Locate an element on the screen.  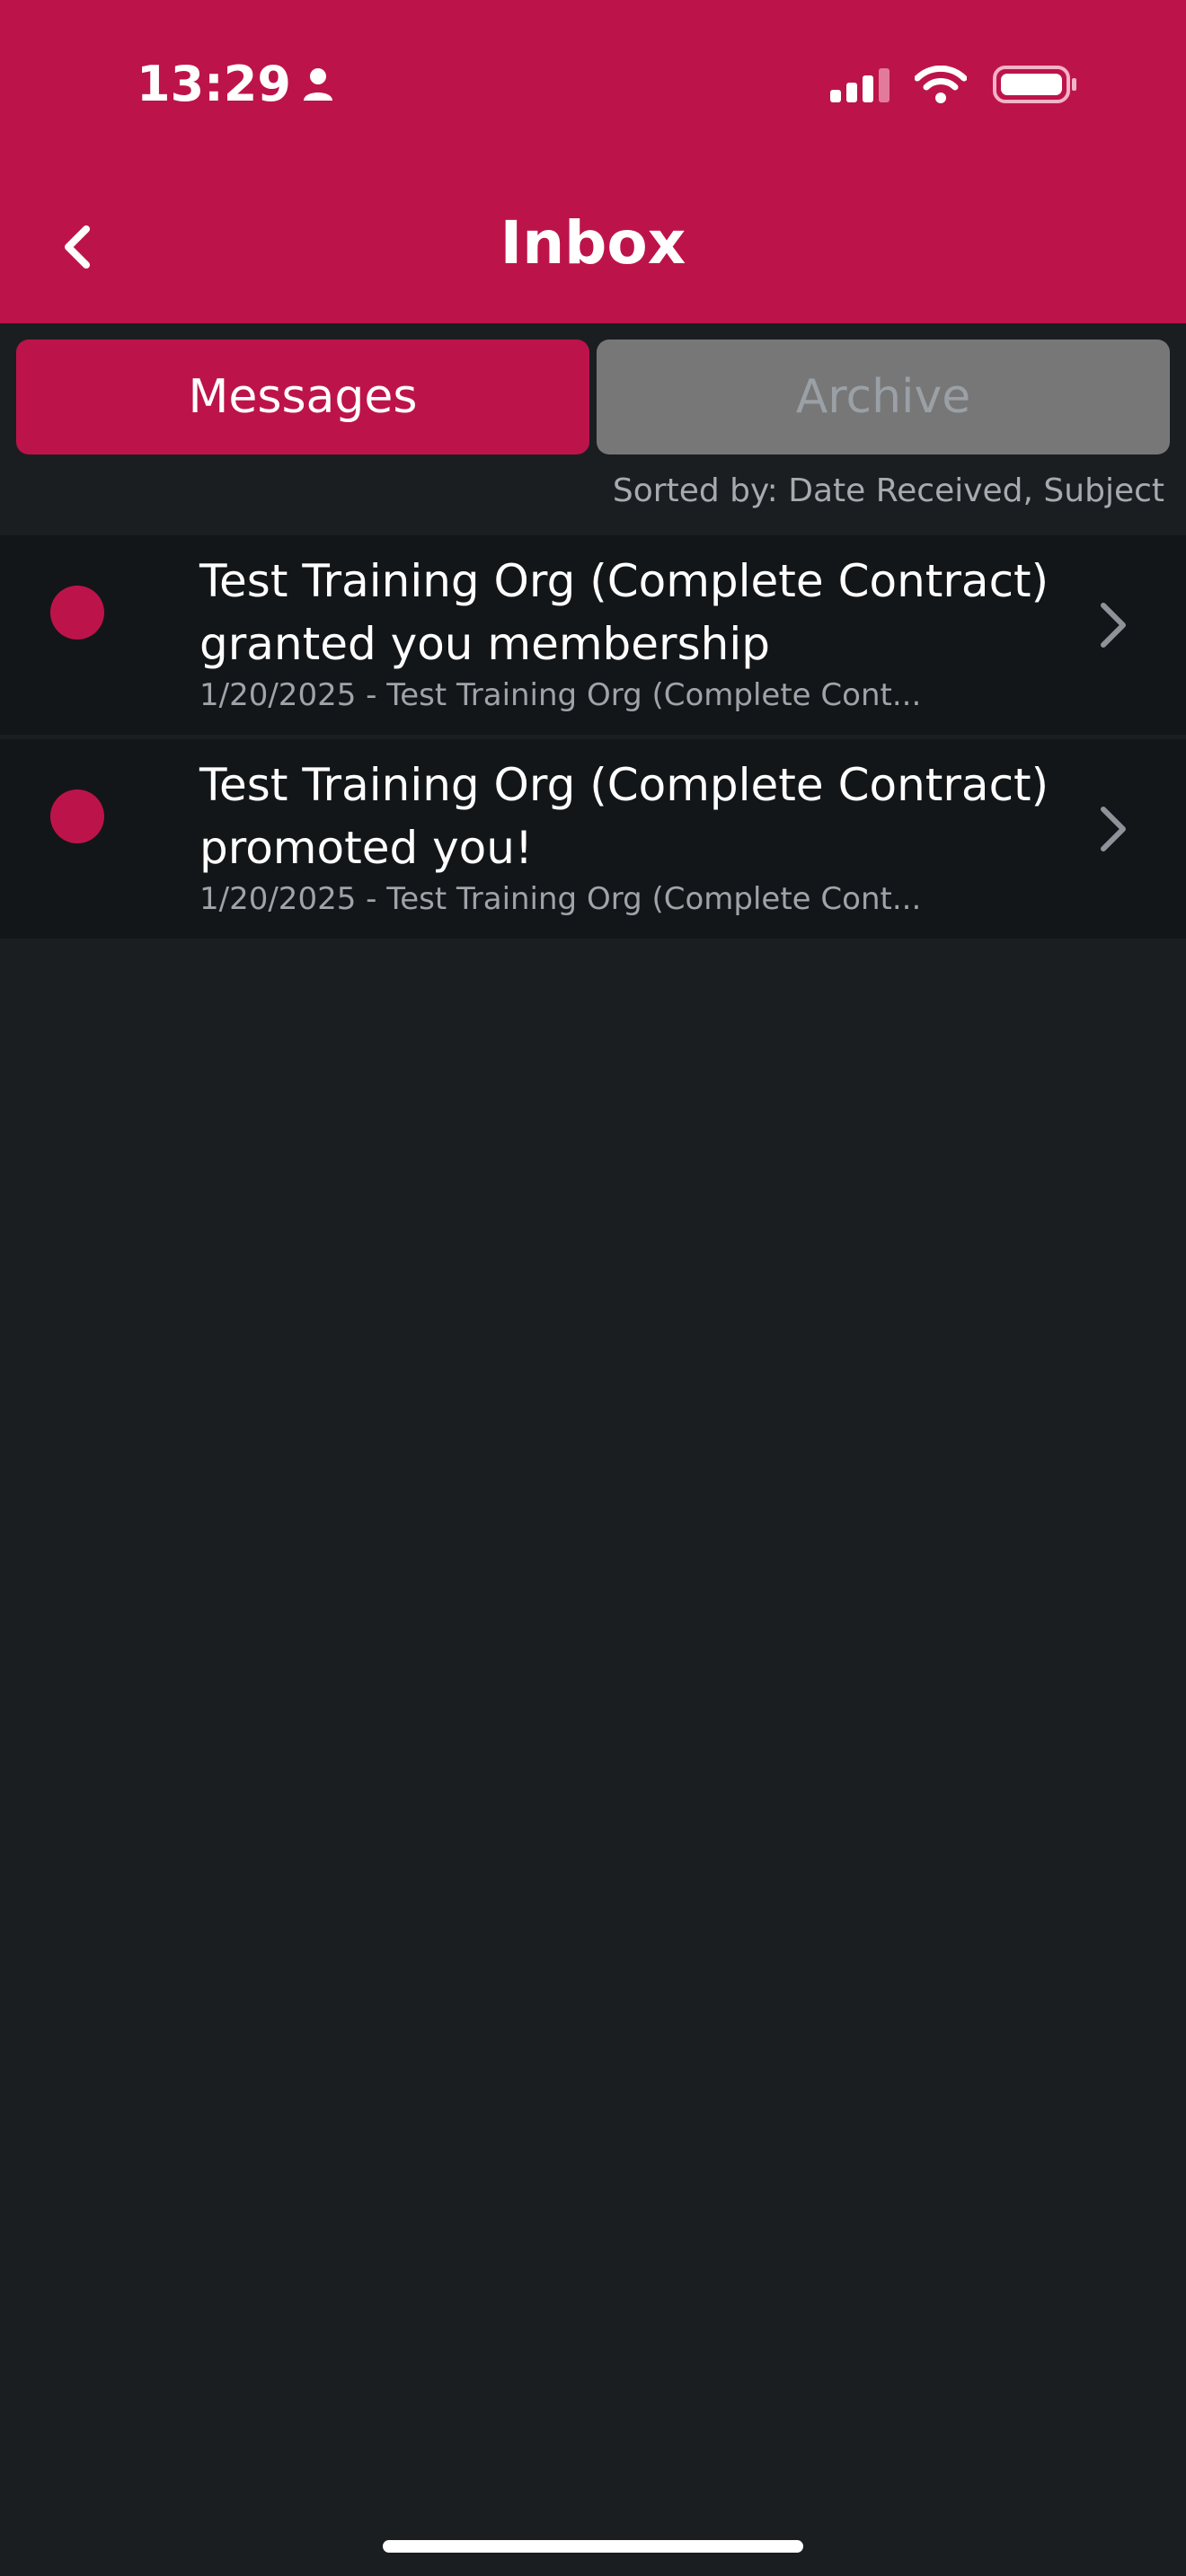
app-header: 13:29 Inbox is located at coordinates (593, 161).